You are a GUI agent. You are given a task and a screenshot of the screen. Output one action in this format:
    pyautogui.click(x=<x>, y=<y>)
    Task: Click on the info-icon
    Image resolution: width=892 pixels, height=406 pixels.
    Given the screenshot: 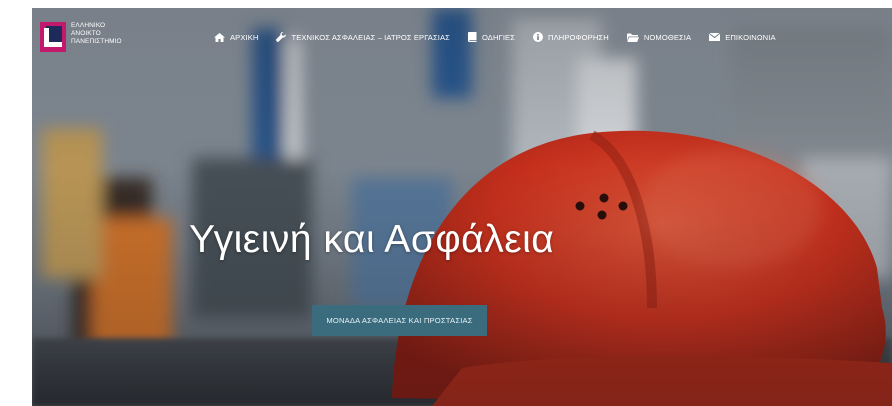 What is the action you would take?
    pyautogui.click(x=538, y=37)
    